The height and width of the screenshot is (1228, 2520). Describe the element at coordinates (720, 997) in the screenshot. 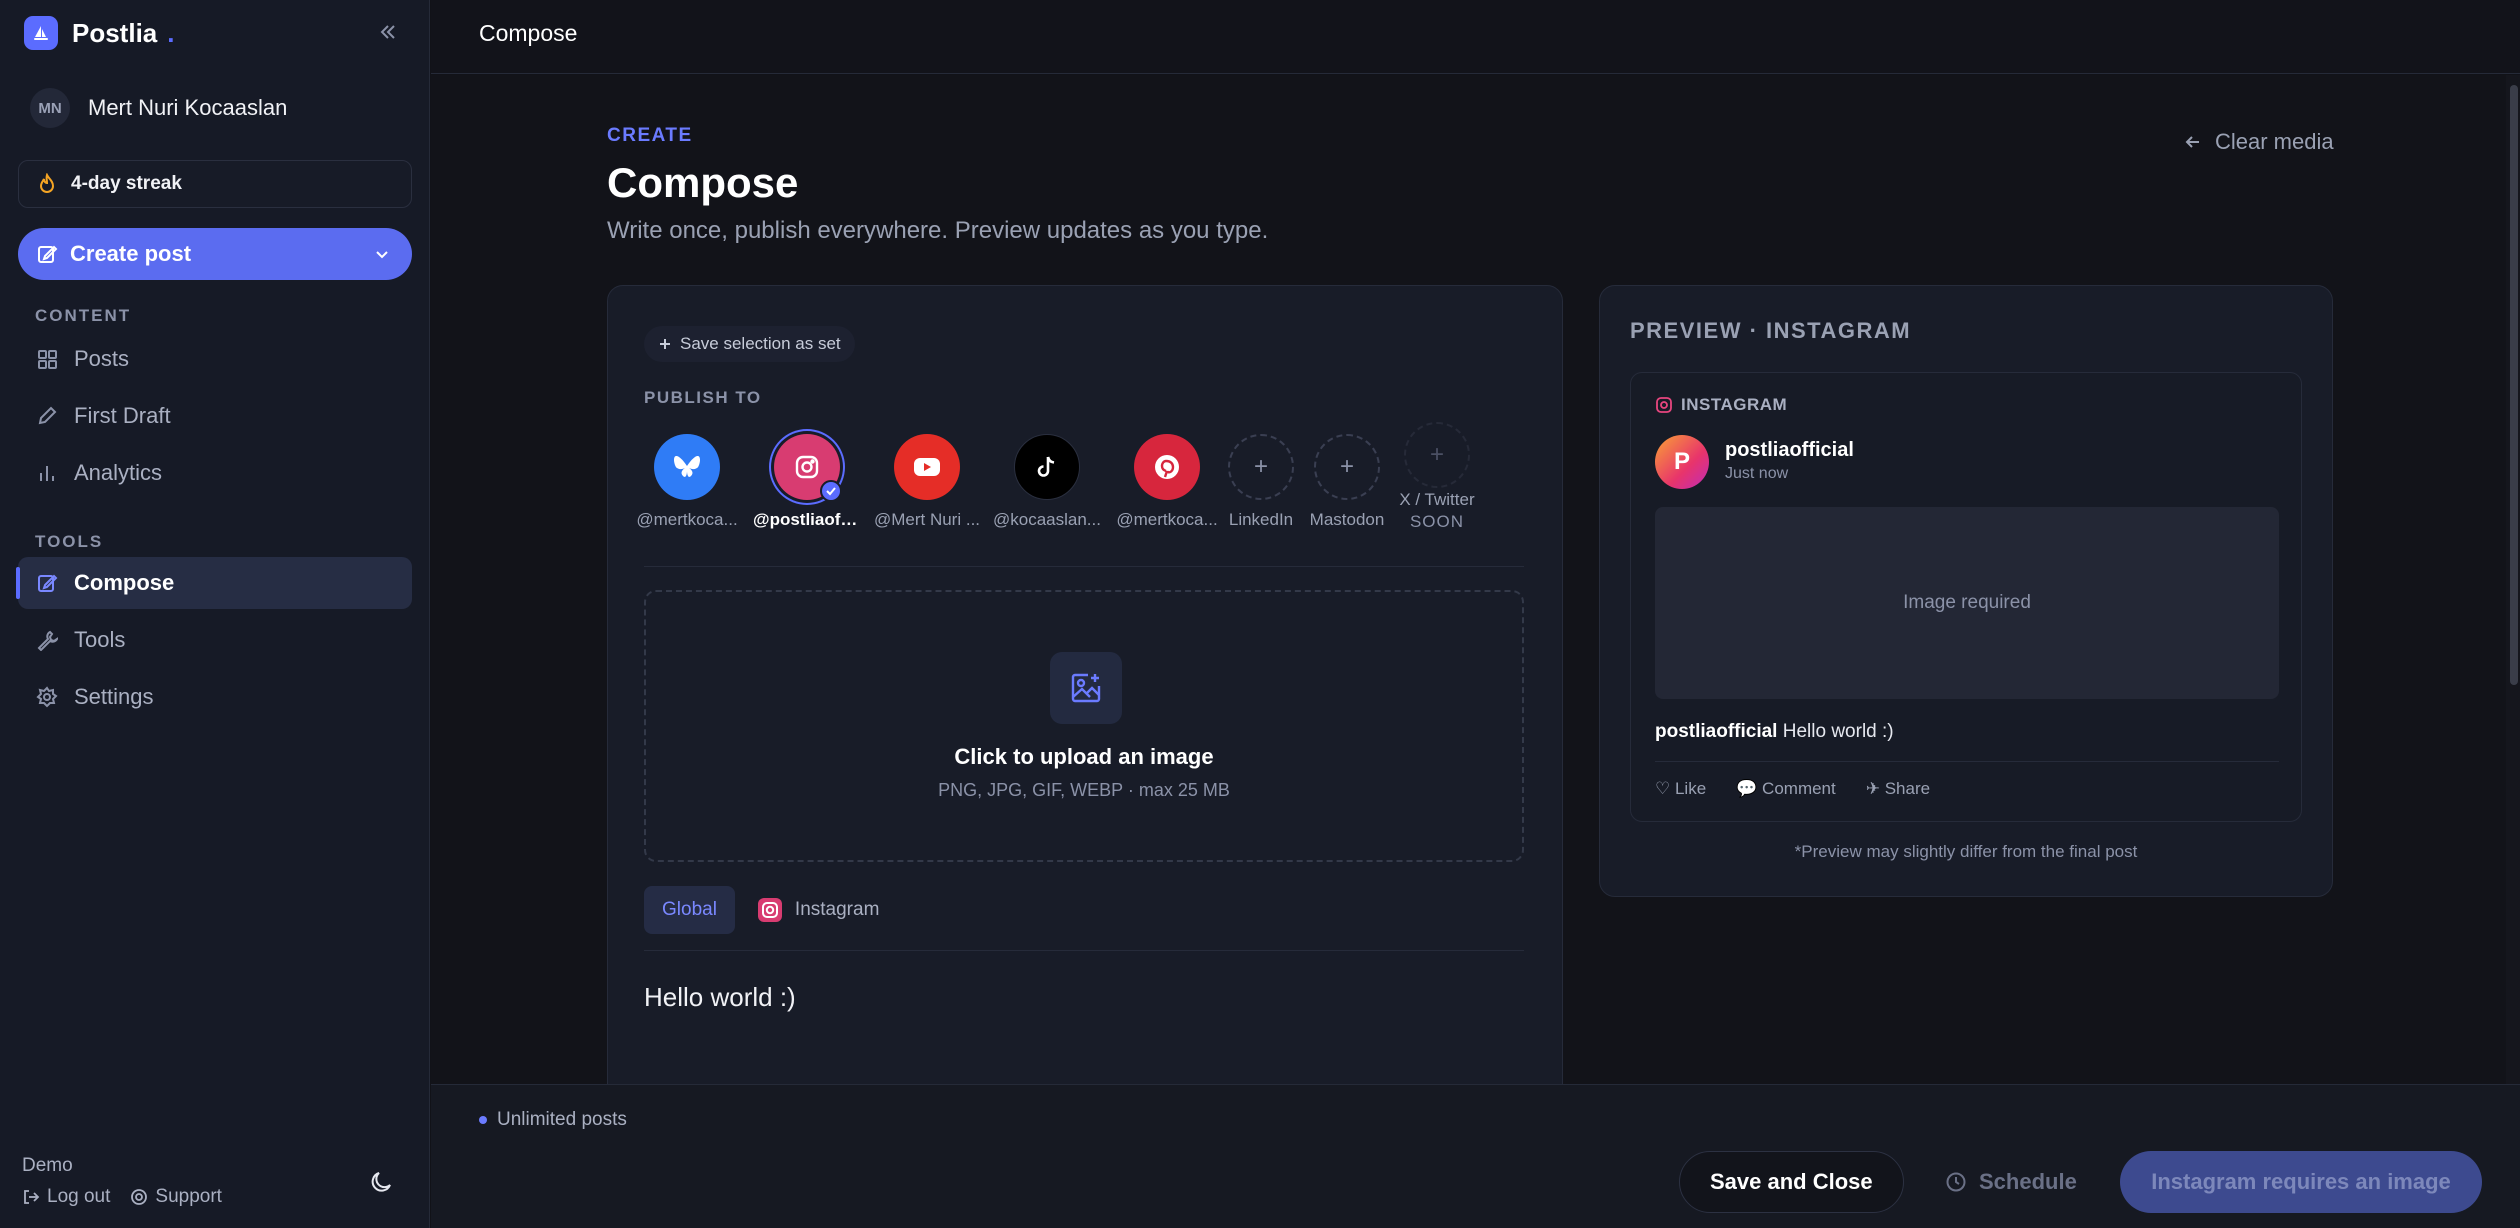

I see `post-text-editor: Hello world :)` at that location.